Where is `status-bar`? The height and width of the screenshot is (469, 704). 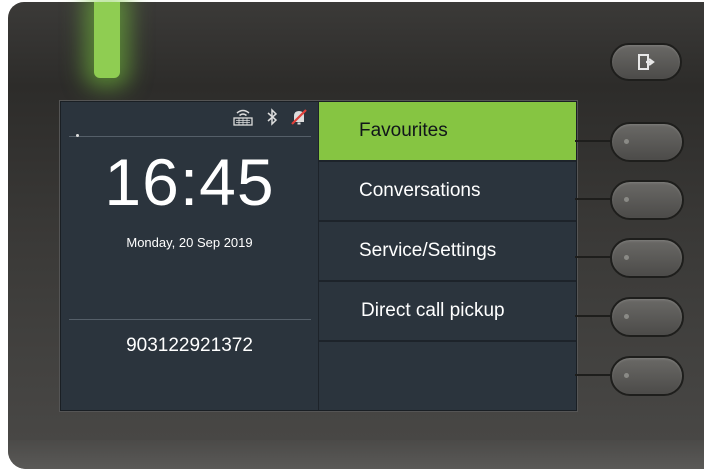
status-bar is located at coordinates (270, 117).